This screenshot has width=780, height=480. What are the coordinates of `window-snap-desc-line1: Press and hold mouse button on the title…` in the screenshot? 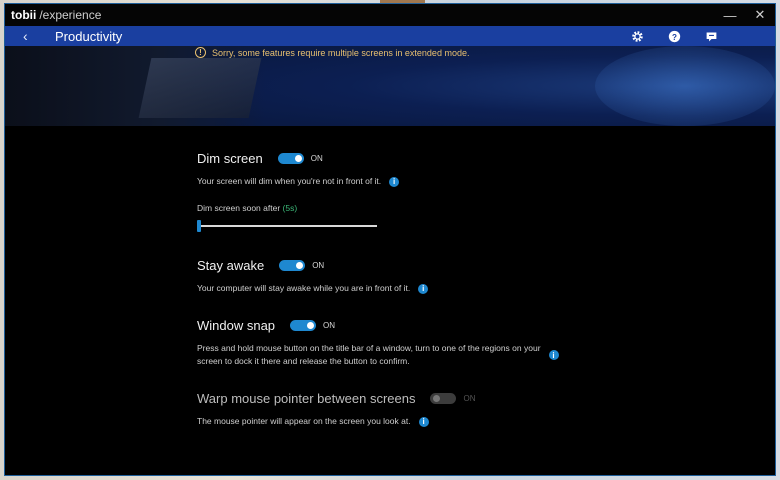 It's located at (369, 348).